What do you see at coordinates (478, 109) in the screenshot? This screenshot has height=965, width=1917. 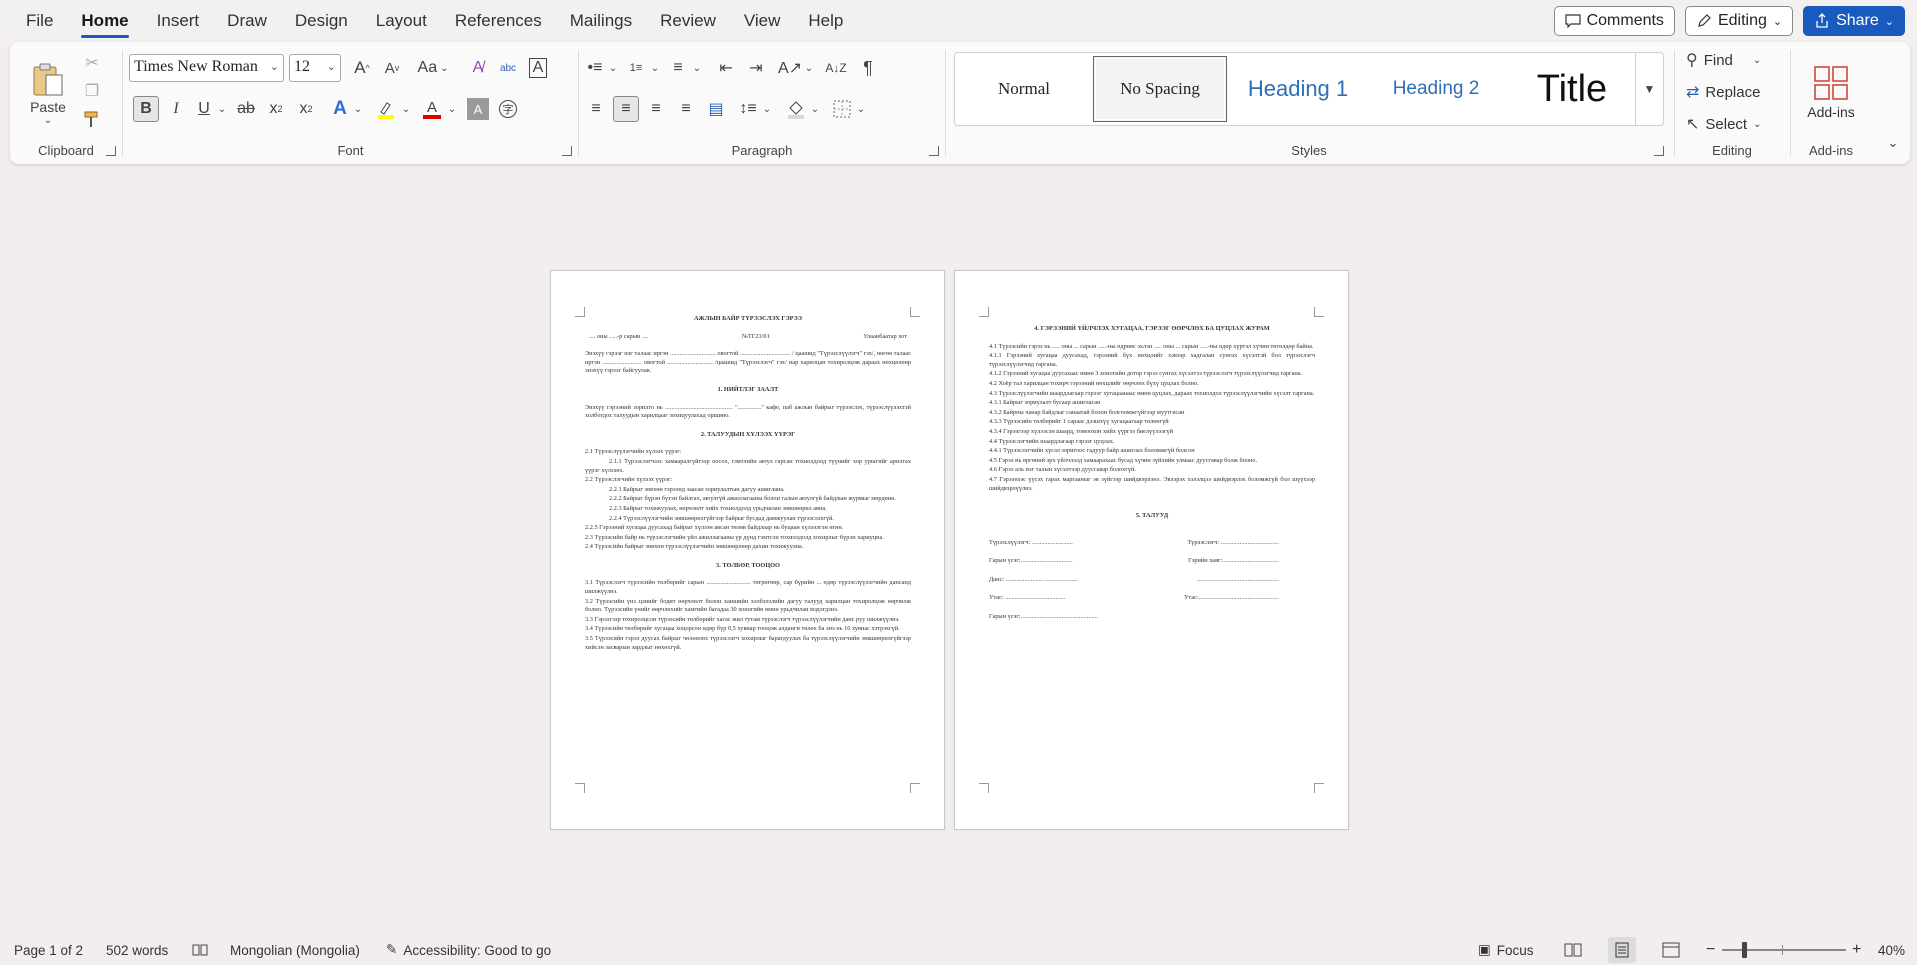 I see `character-shading-icon: A` at bounding box center [478, 109].